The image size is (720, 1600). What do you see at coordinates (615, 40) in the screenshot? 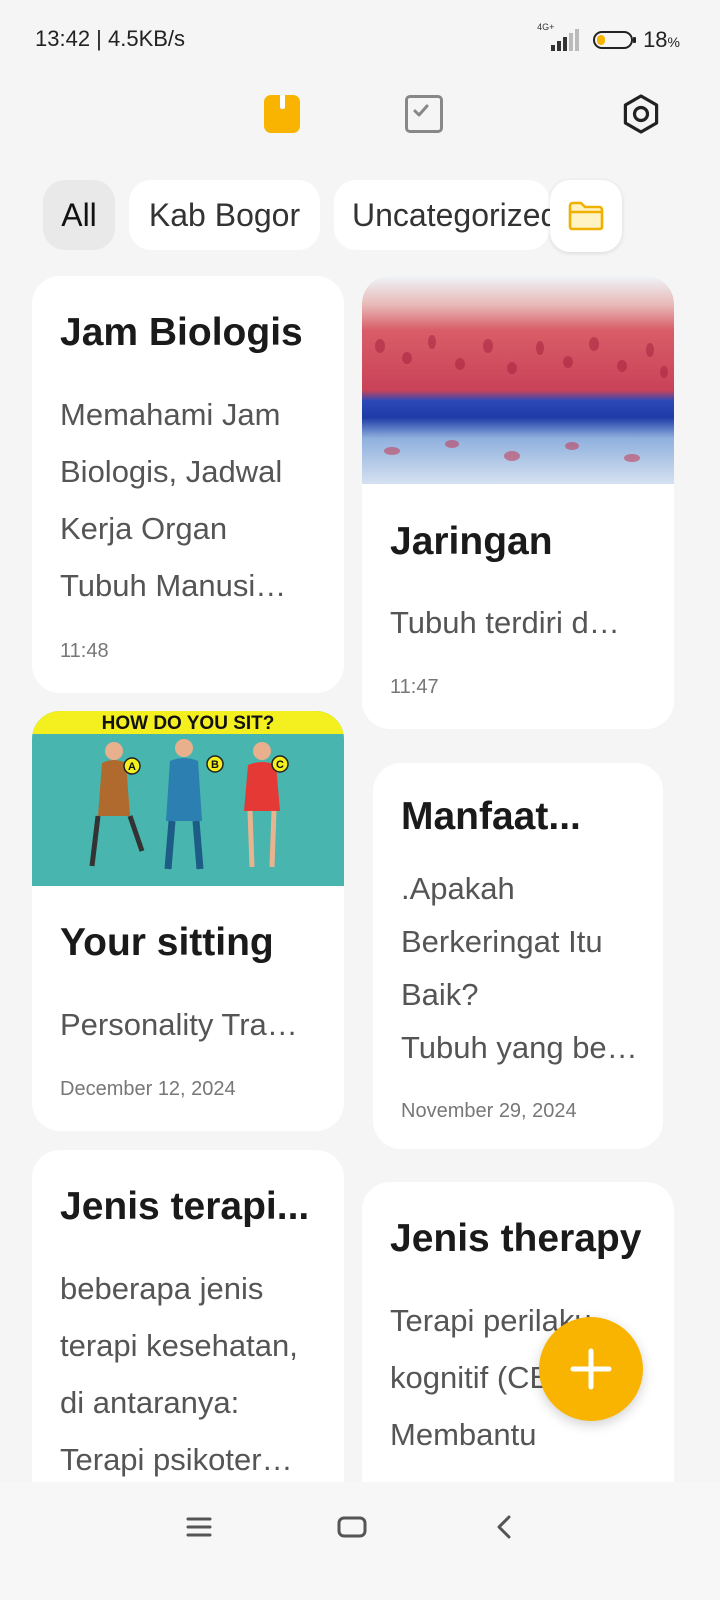
I see `battery-icon` at bounding box center [615, 40].